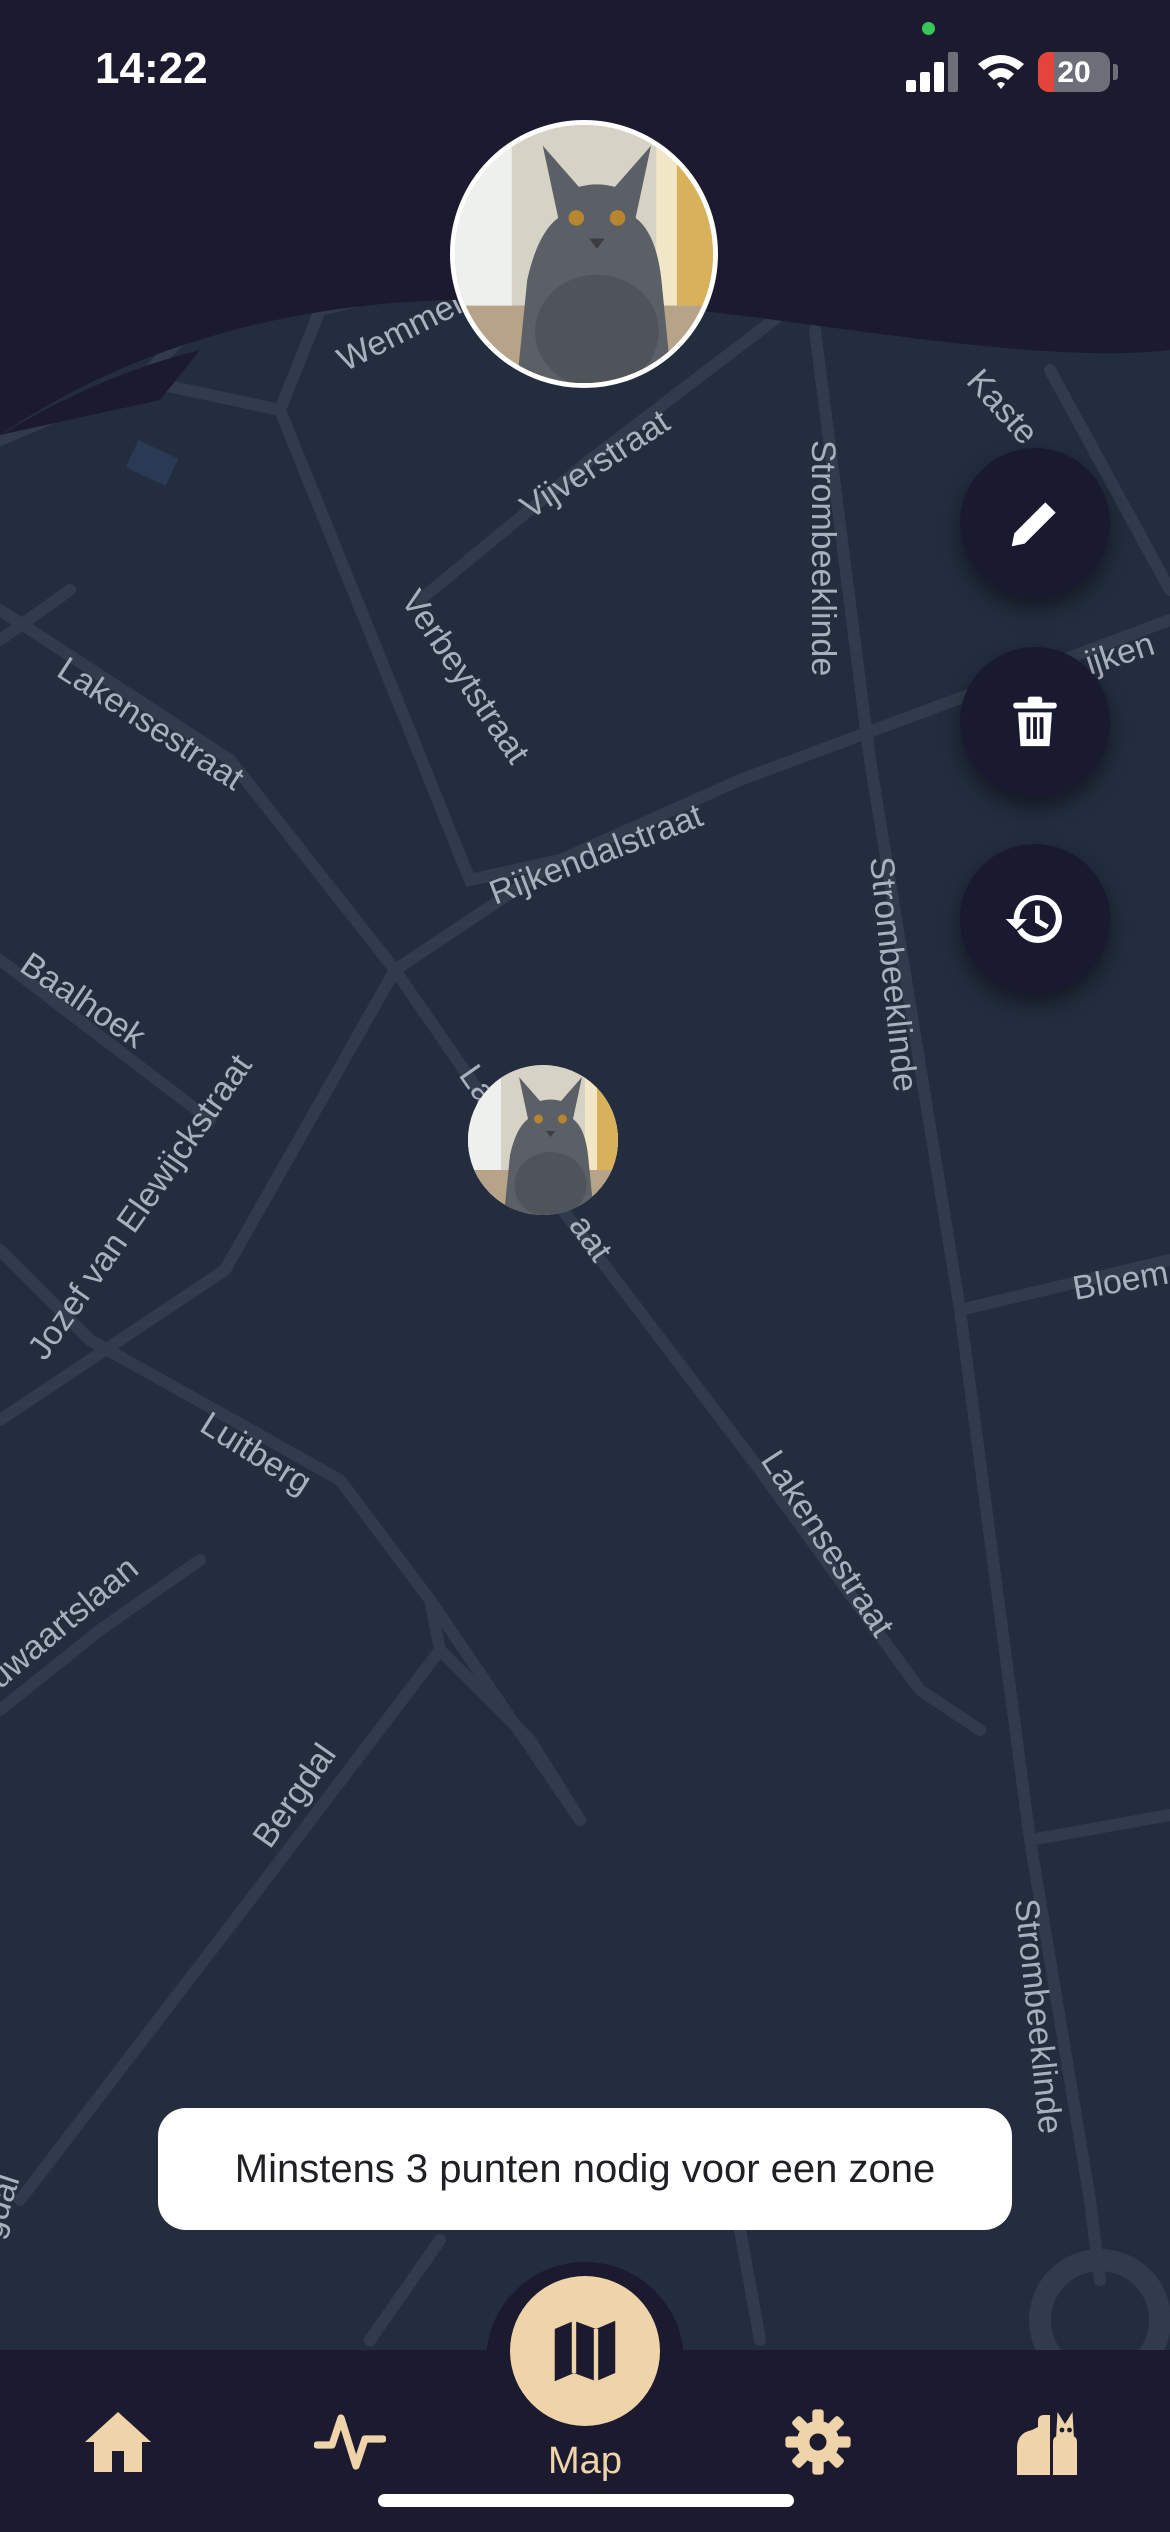 The image size is (1170, 2532). Describe the element at coordinates (586, 2500) in the screenshot. I see `home-indicator` at that location.